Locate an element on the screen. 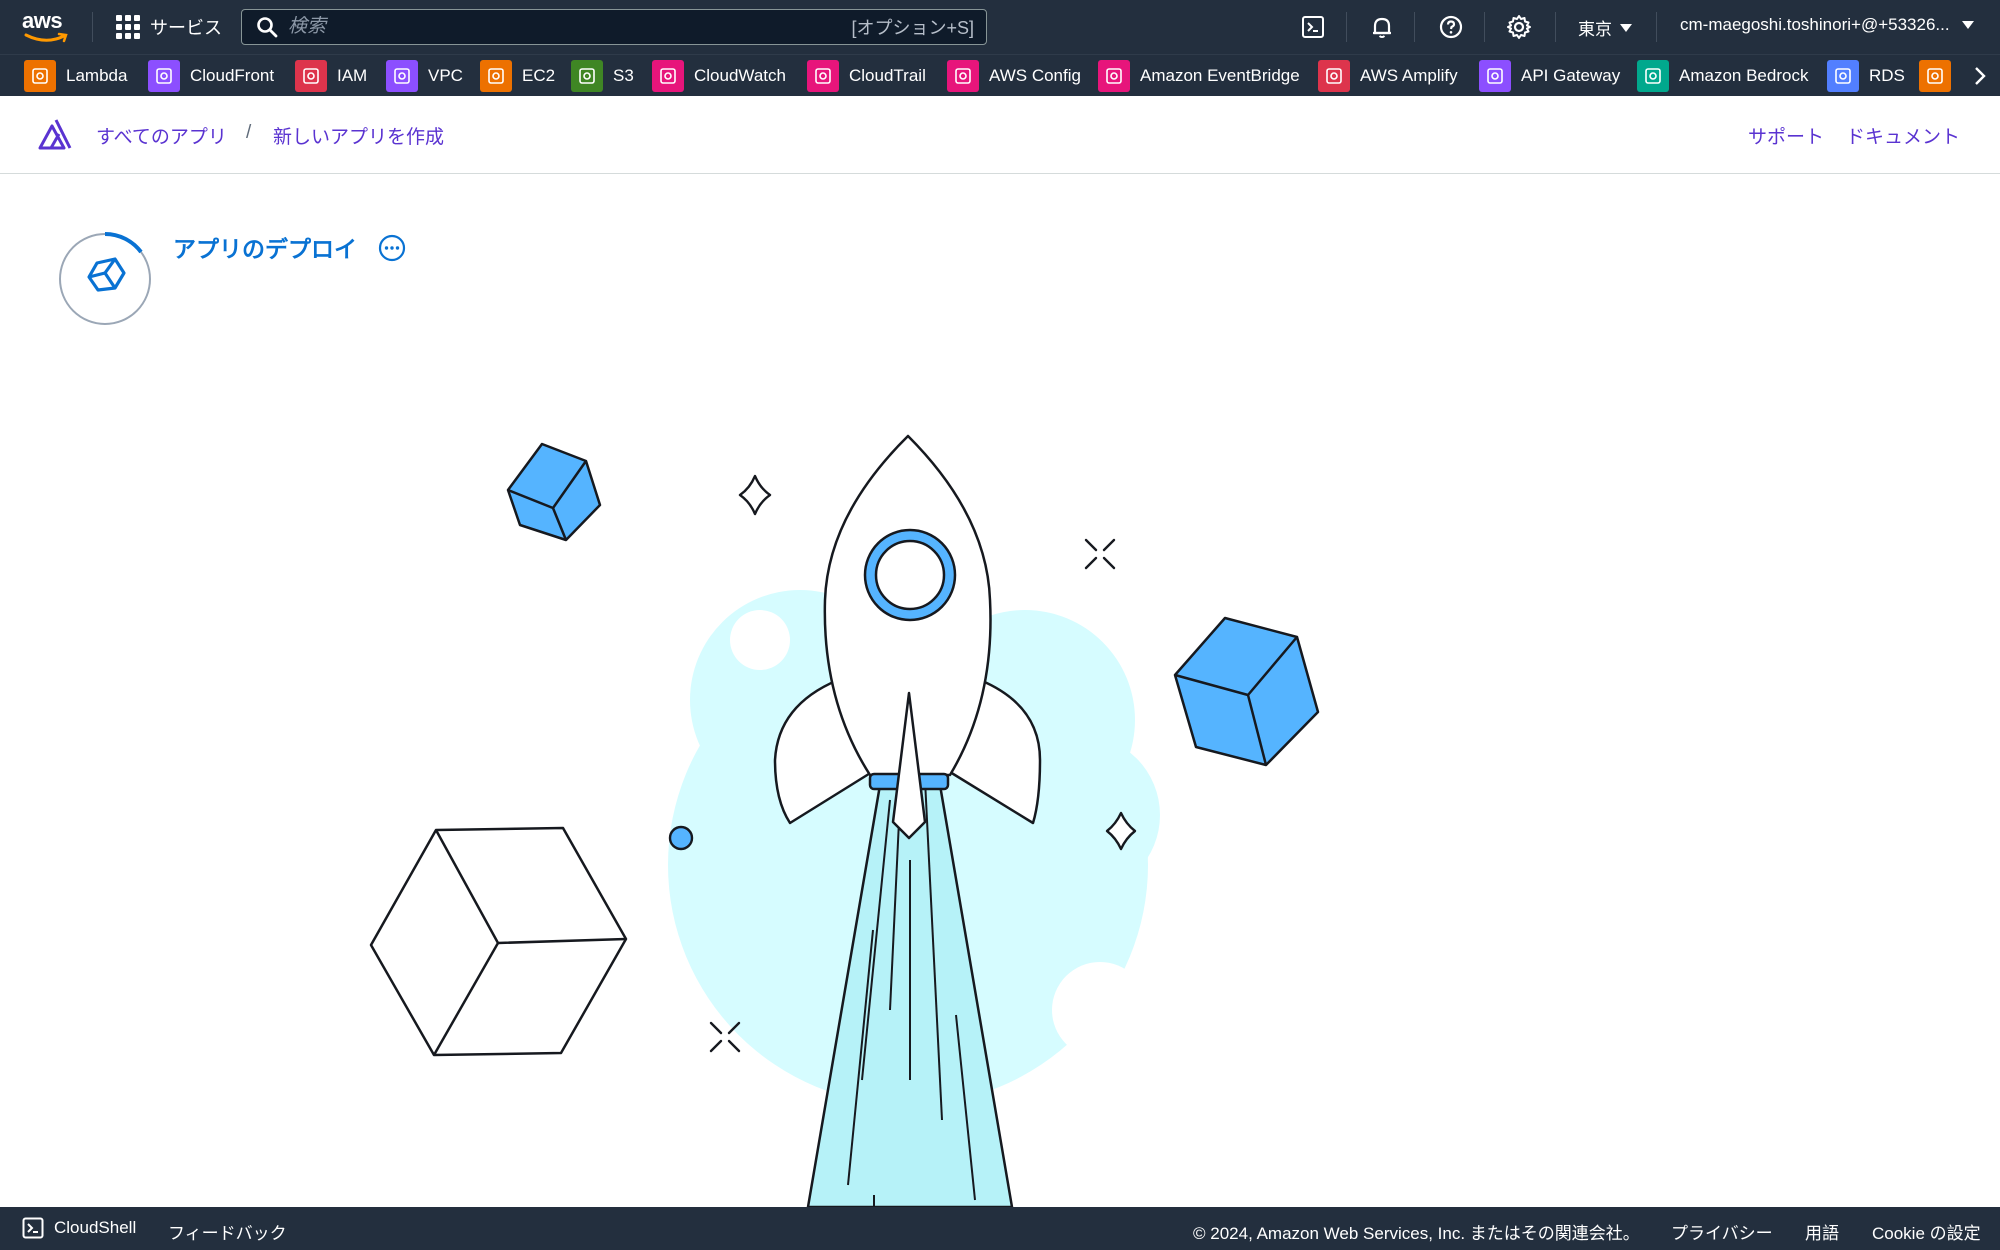 Image resolution: width=2000 pixels, height=1250 pixels. cube-outline is located at coordinates (498, 941).